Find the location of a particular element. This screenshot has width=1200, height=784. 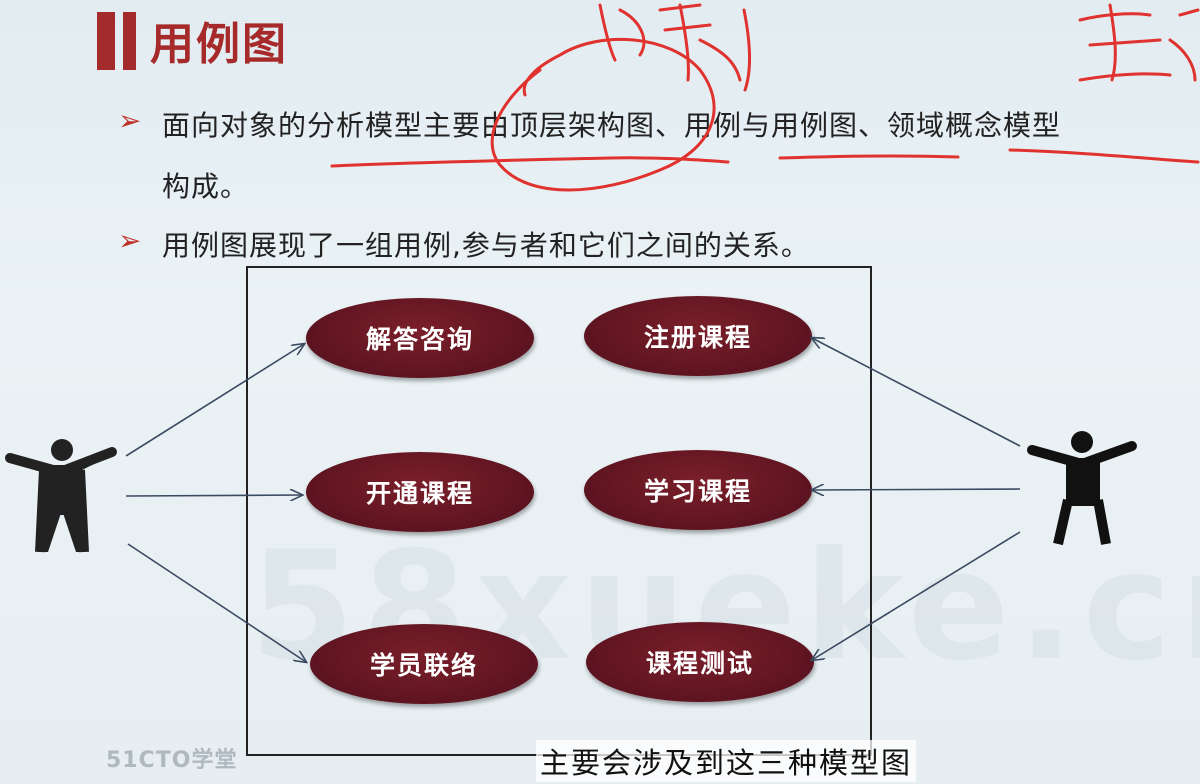

brand-logo: 51CTO学堂 is located at coordinates (172, 760).